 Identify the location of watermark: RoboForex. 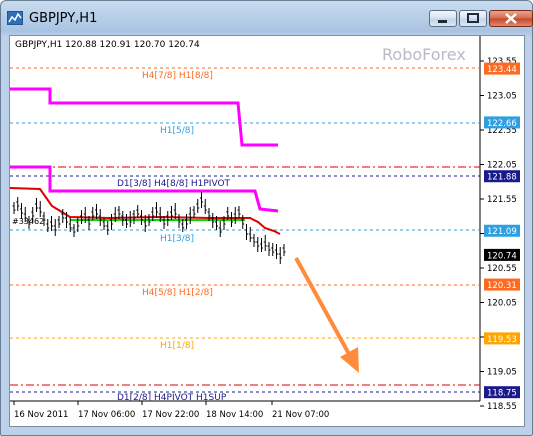
(424, 54).